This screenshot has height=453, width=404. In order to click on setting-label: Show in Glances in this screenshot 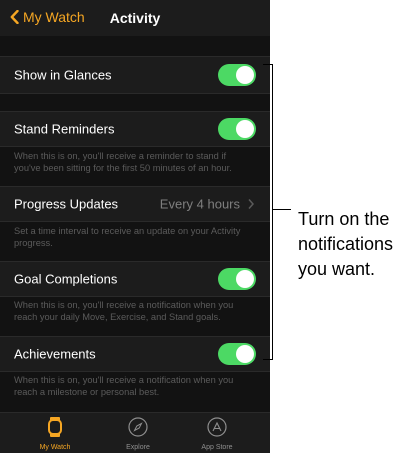, I will do `click(63, 75)`.